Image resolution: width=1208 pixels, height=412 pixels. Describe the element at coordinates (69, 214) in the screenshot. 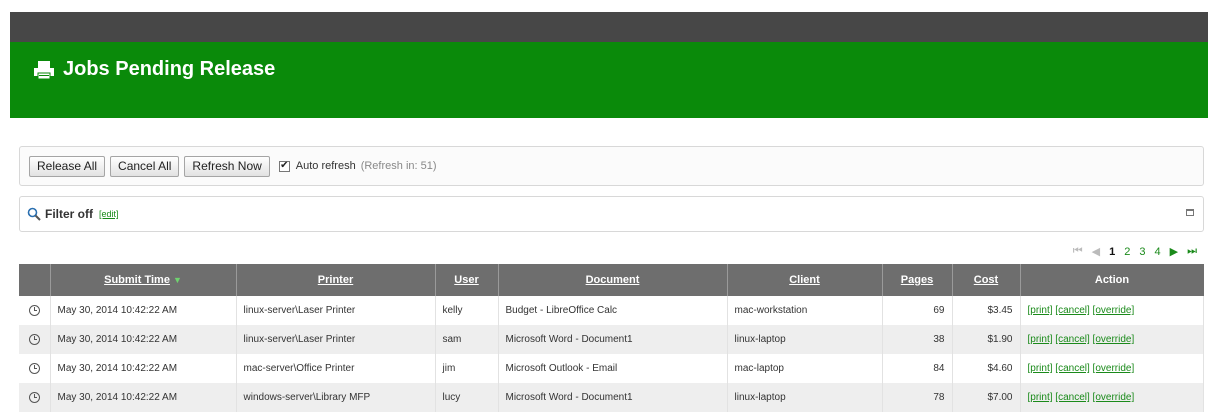

I see `filter-status: Filter off` at that location.